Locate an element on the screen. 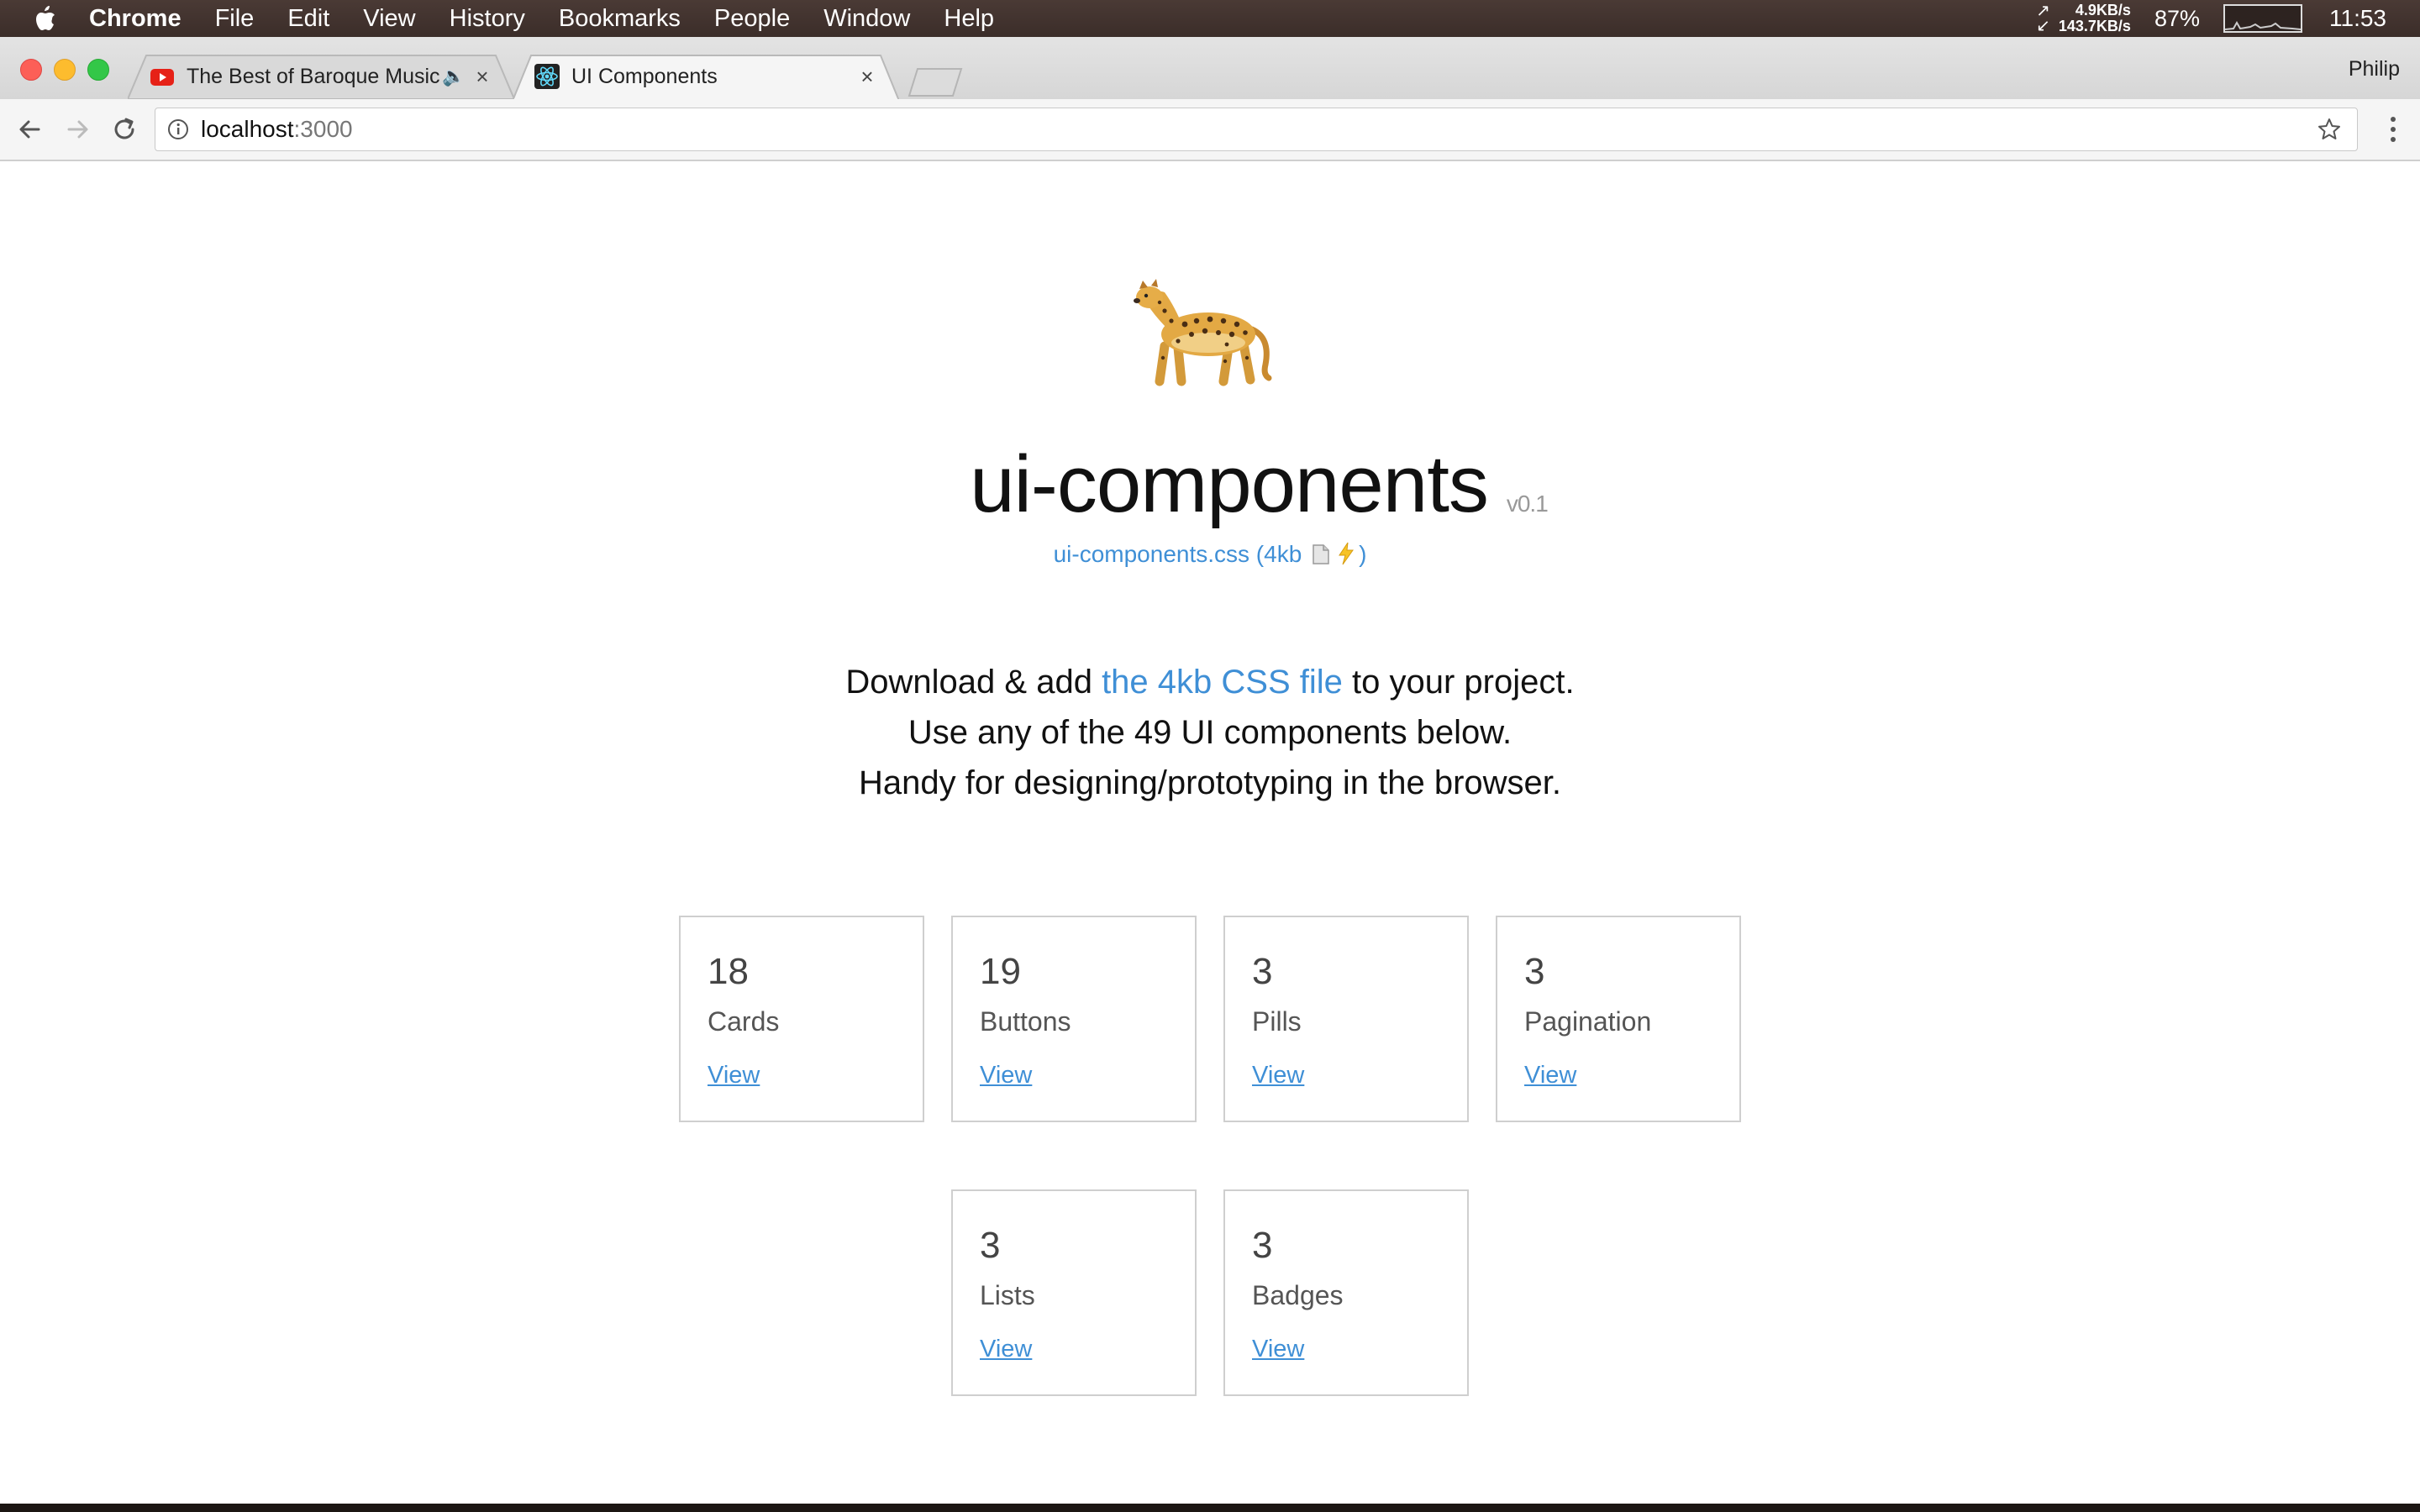  profile-name: Philip is located at coordinates (2374, 69).